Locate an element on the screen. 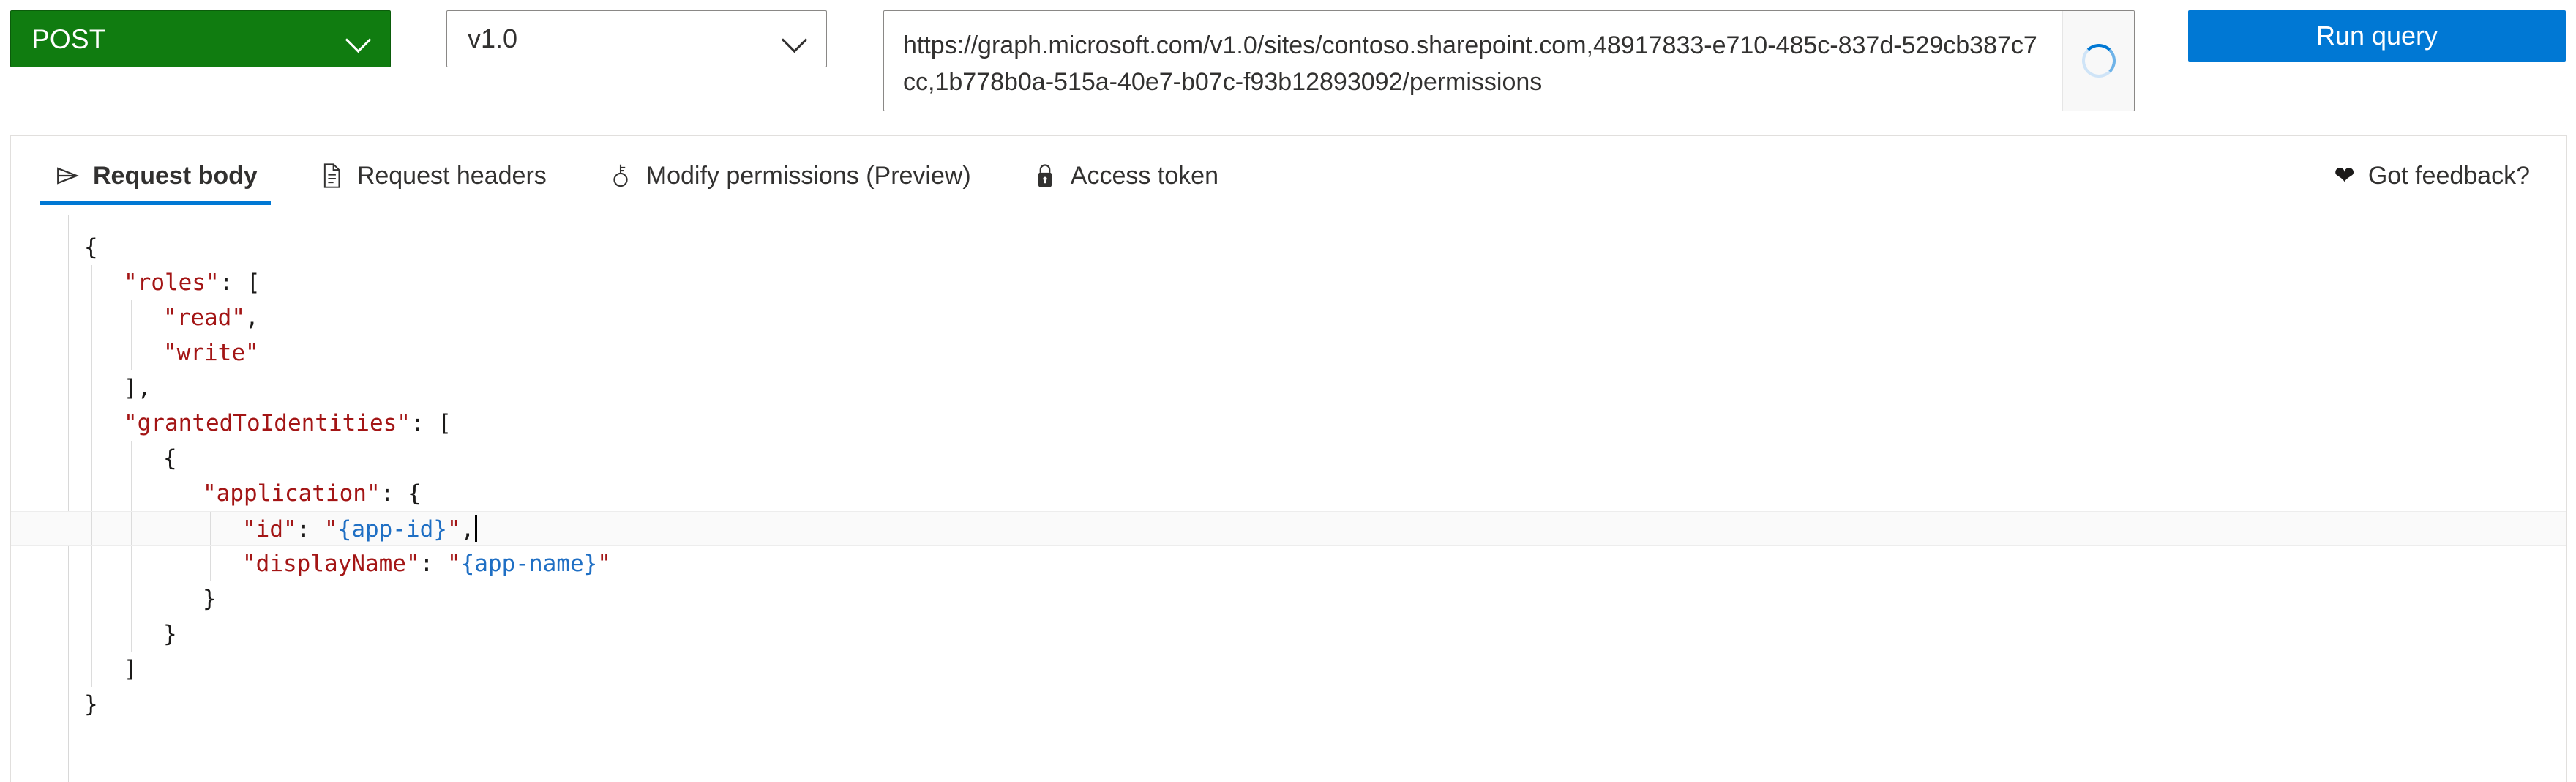 The image size is (2576, 782). send-arrow-icon is located at coordinates (67, 176).